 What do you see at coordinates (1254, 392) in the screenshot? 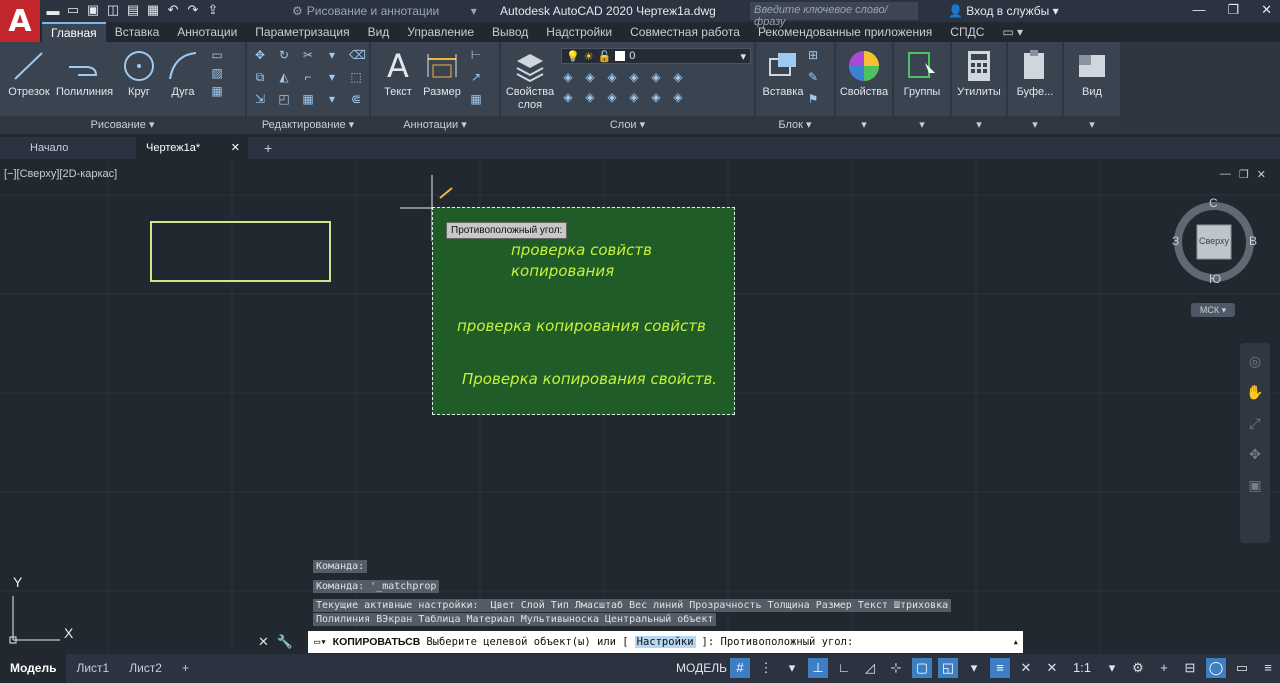
I see `pan-icon: ✋` at bounding box center [1254, 392].